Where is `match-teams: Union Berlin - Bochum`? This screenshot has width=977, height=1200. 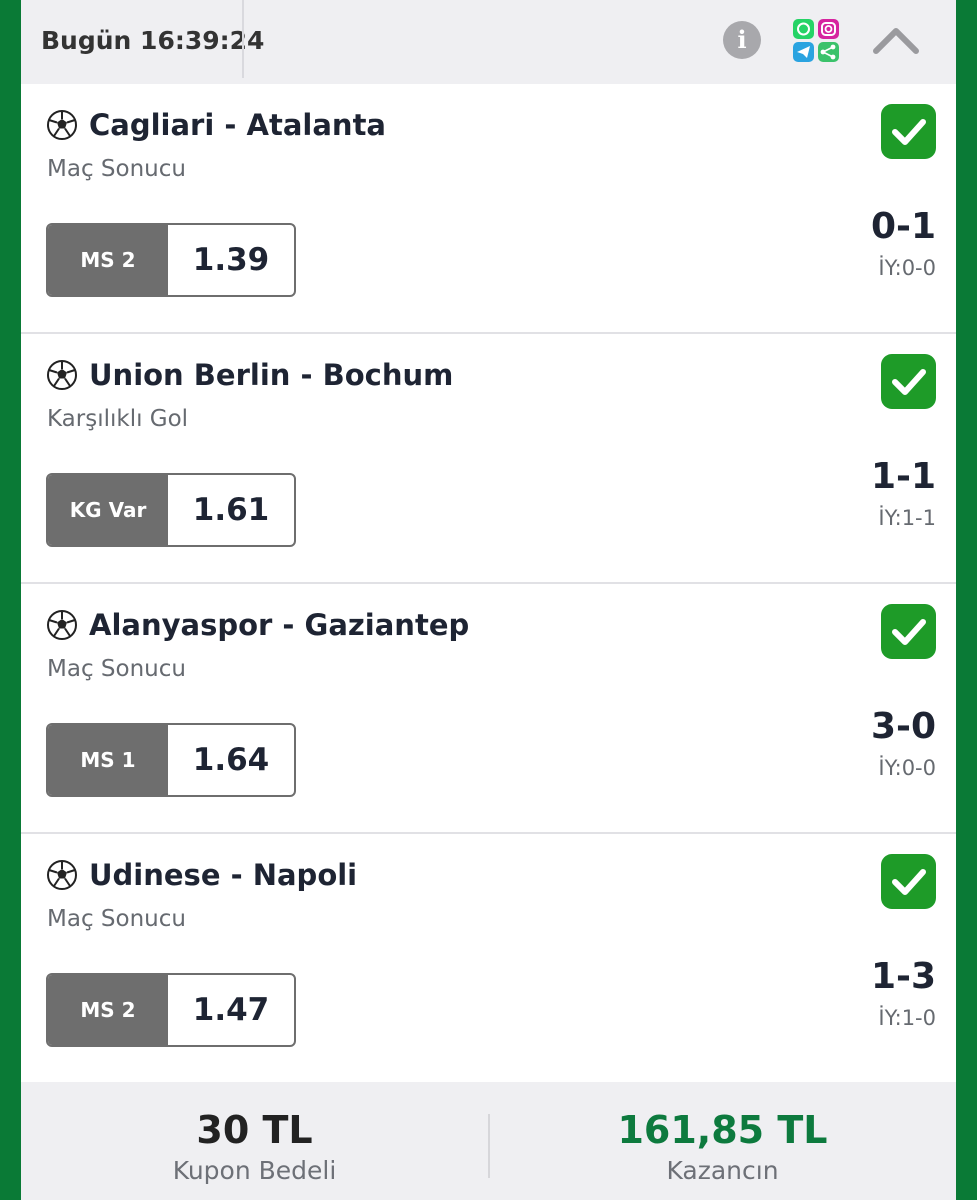
match-teams: Union Berlin - Bochum is located at coordinates (271, 375).